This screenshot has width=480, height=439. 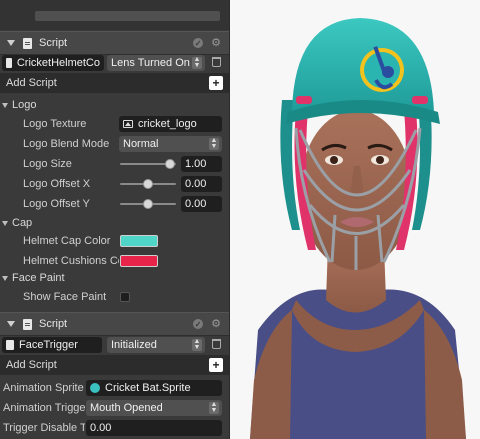 I want to click on prop-trigger-disable-time: Trigger Disable Ti 0.00, so click(x=114, y=428).